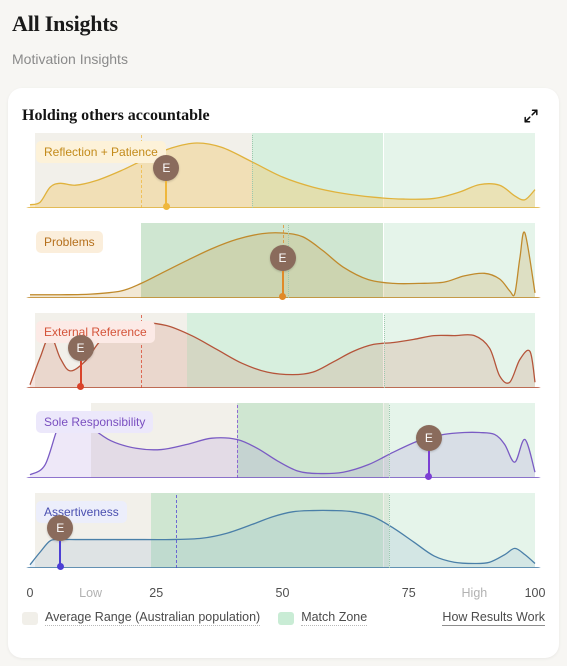 The image size is (567, 666). Describe the element at coordinates (408, 593) in the screenshot. I see `axis-tick: 75` at that location.